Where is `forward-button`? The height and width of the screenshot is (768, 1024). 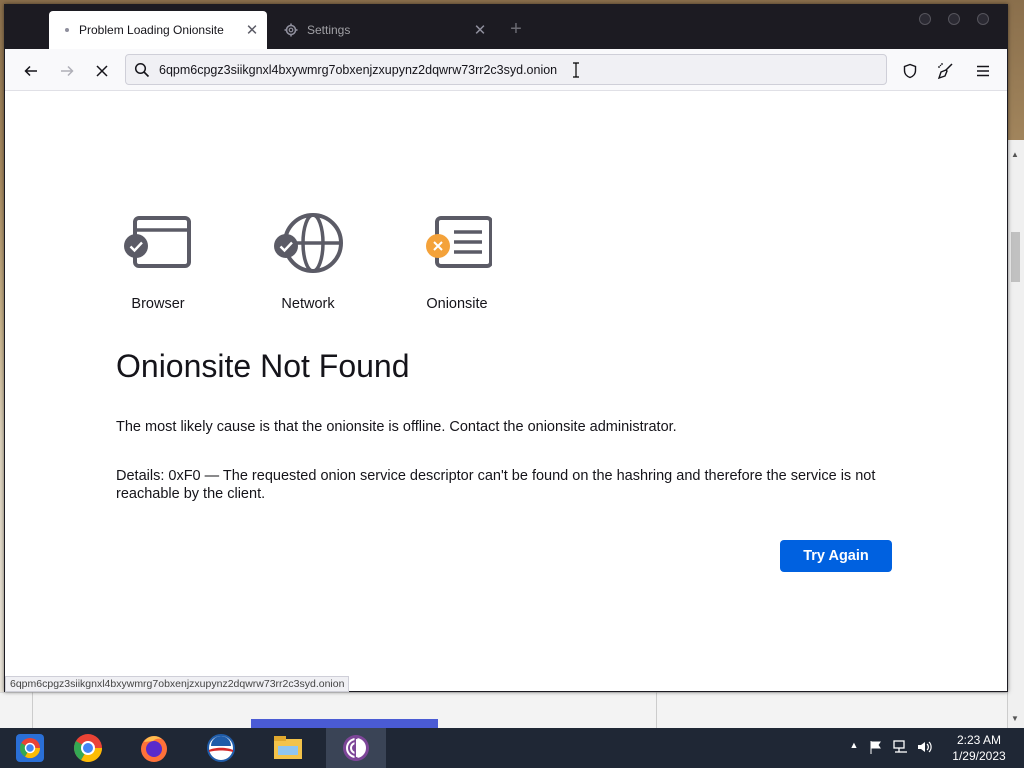 forward-button is located at coordinates (67, 71).